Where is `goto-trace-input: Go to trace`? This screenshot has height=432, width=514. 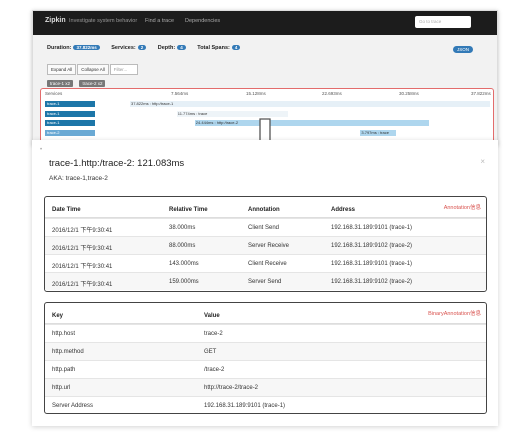
goto-trace-input: Go to trace is located at coordinates (443, 22).